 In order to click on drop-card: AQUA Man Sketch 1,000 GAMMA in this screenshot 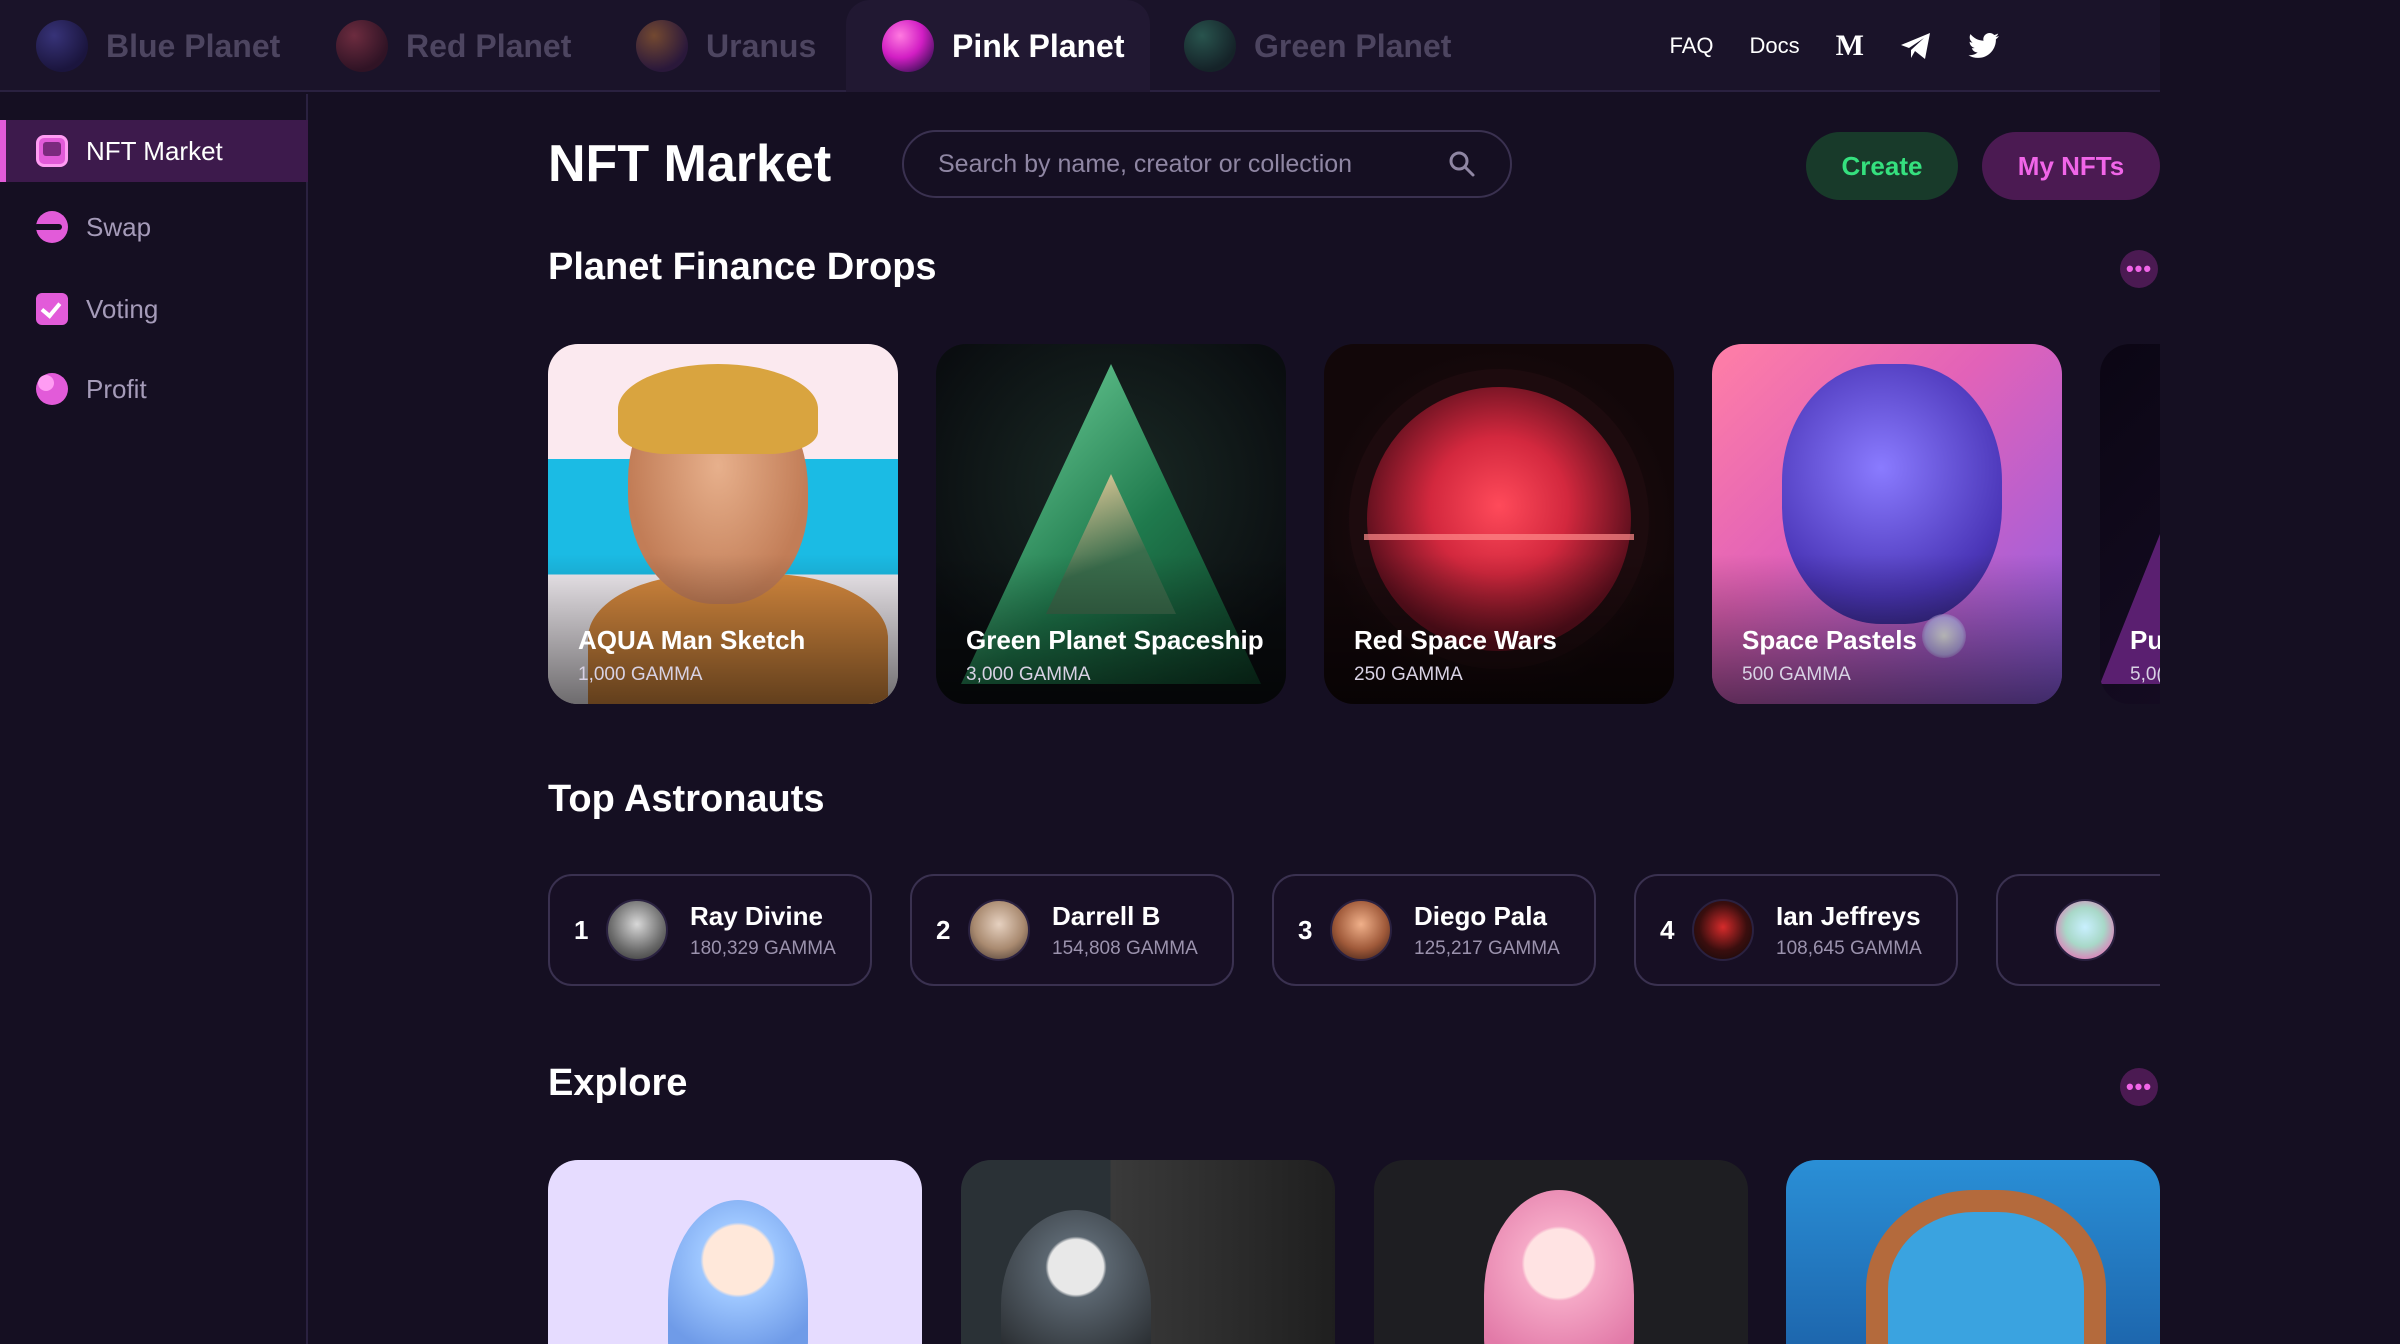, I will do `click(723, 524)`.